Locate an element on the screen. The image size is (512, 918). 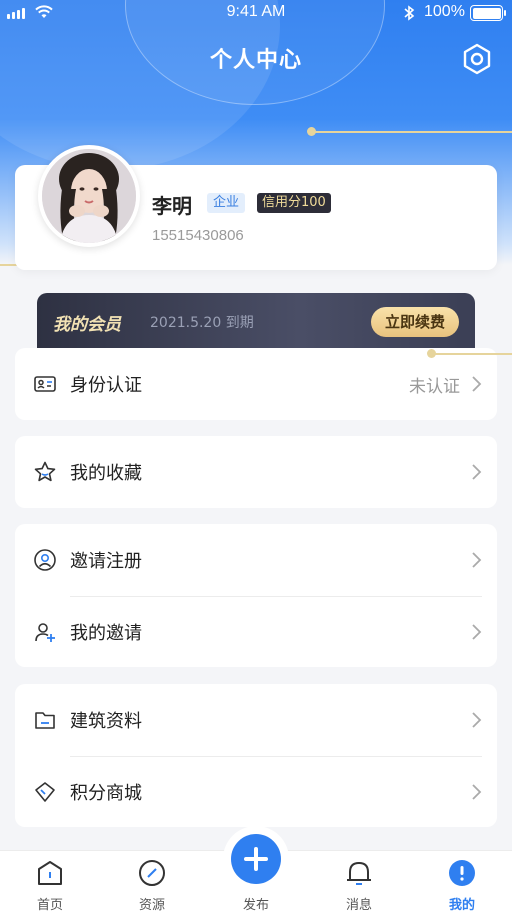
menu-card-resources: 建筑资料 积分商城 is located at coordinates (256, 755).